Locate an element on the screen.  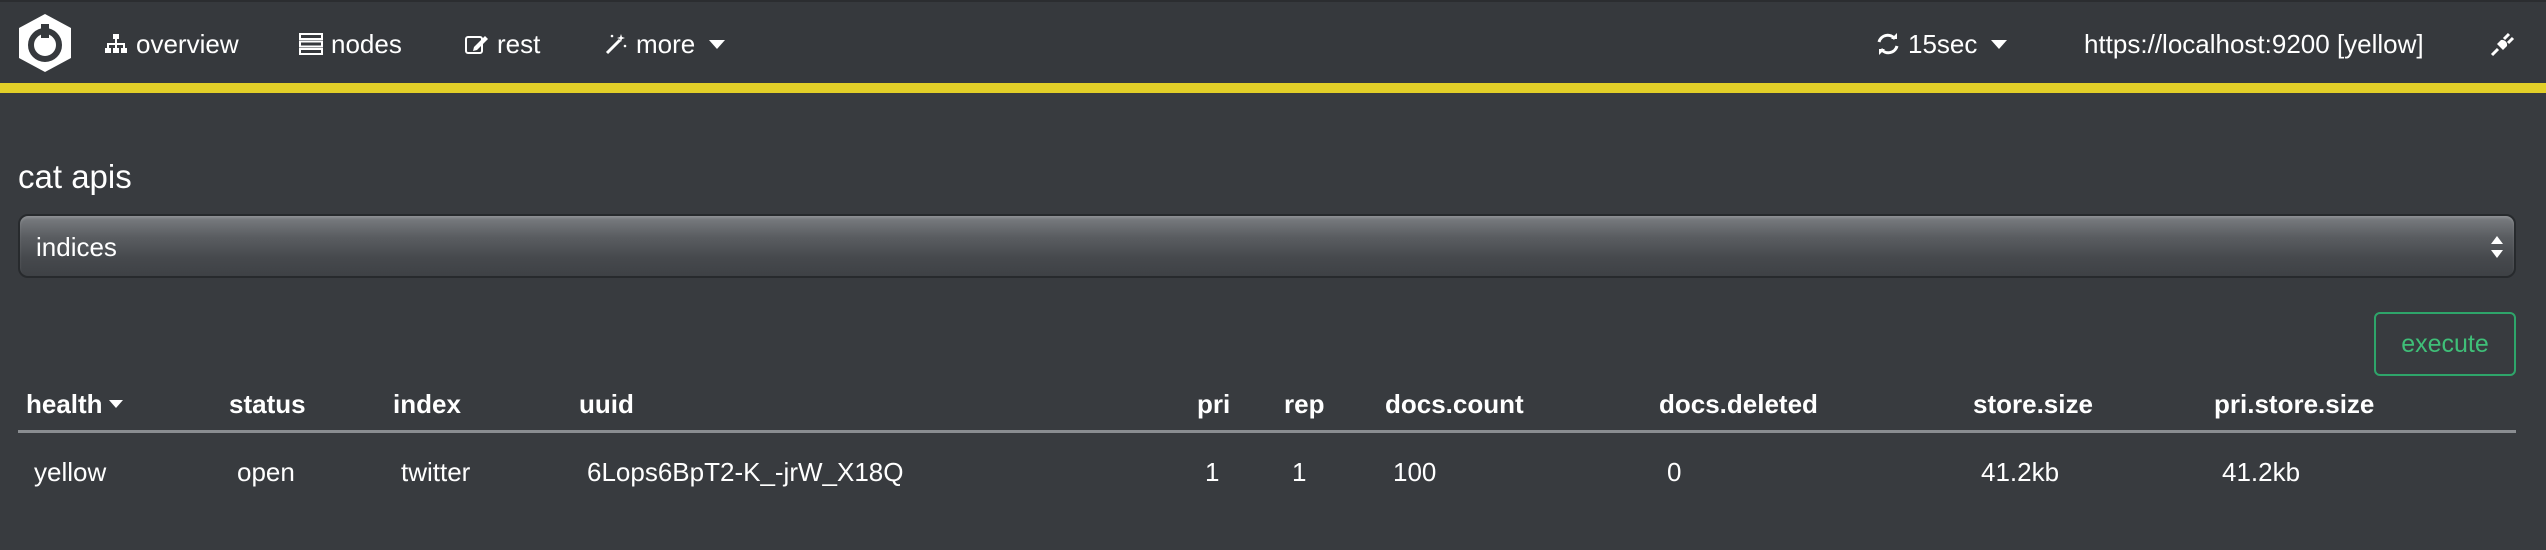
column-header-status: status is located at coordinates (267, 404).